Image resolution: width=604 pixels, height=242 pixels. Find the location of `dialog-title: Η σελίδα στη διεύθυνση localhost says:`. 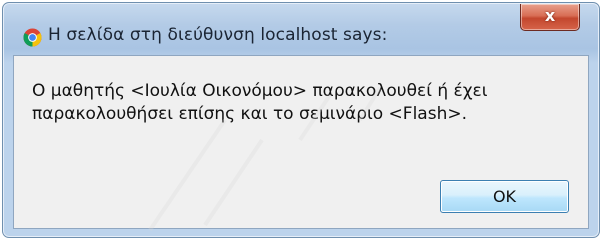

dialog-title: Η σελίδα στη διεύθυνση localhost says: is located at coordinates (218, 35).